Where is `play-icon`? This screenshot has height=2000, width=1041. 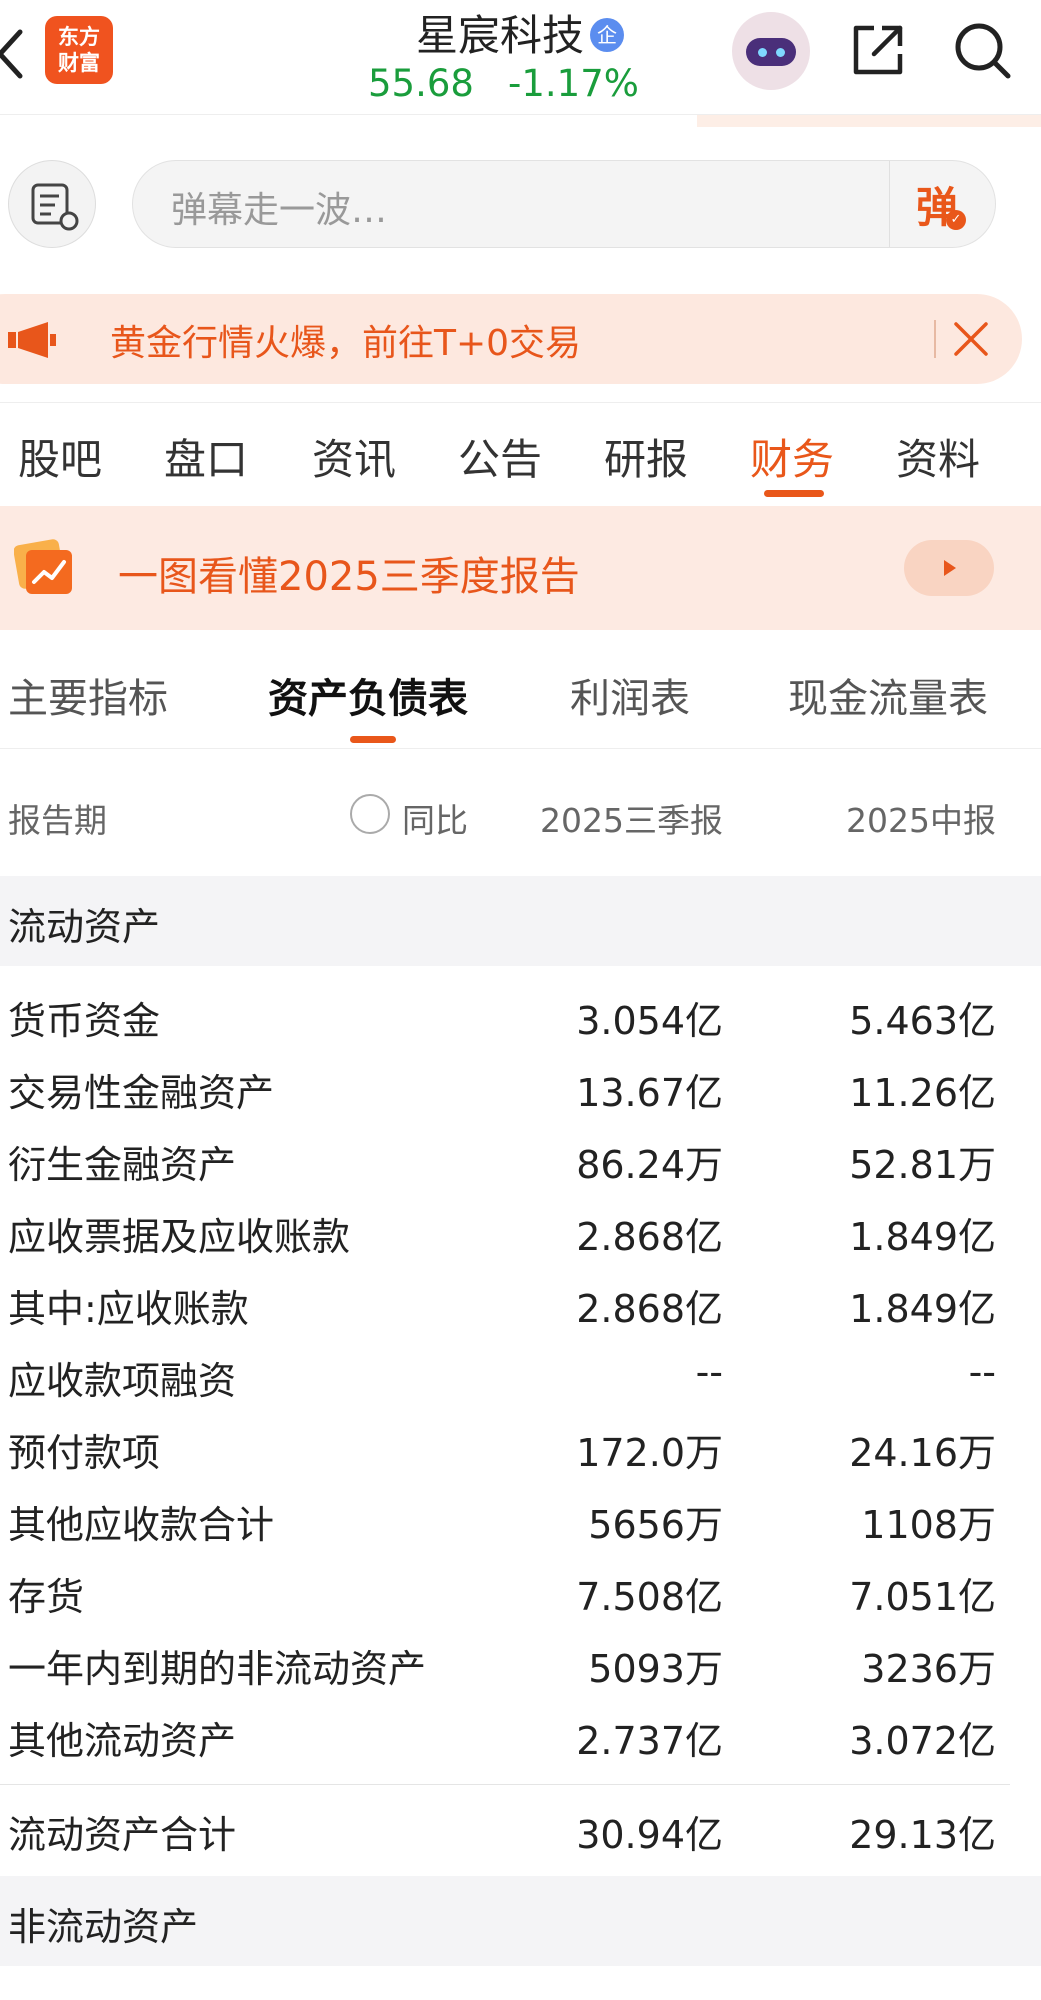 play-icon is located at coordinates (950, 568).